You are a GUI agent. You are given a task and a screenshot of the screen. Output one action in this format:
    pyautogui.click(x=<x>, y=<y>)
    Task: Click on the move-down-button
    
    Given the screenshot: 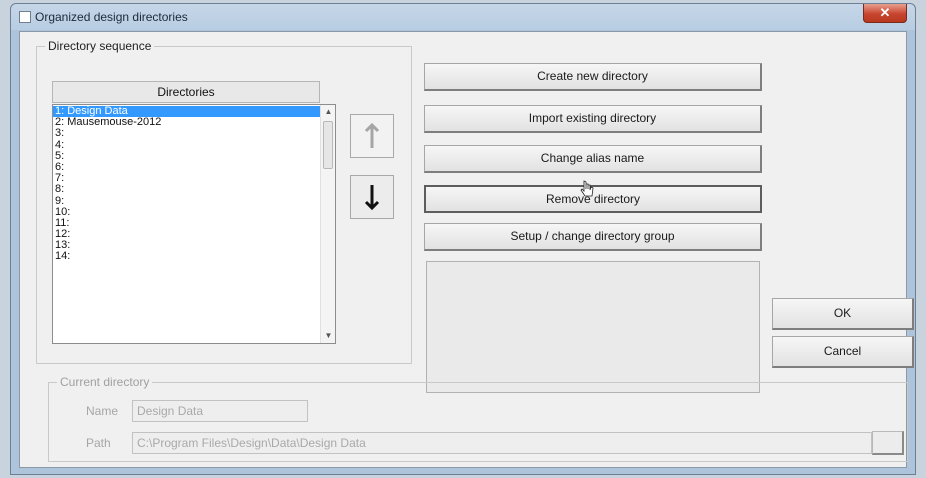 What is the action you would take?
    pyautogui.click(x=372, y=197)
    